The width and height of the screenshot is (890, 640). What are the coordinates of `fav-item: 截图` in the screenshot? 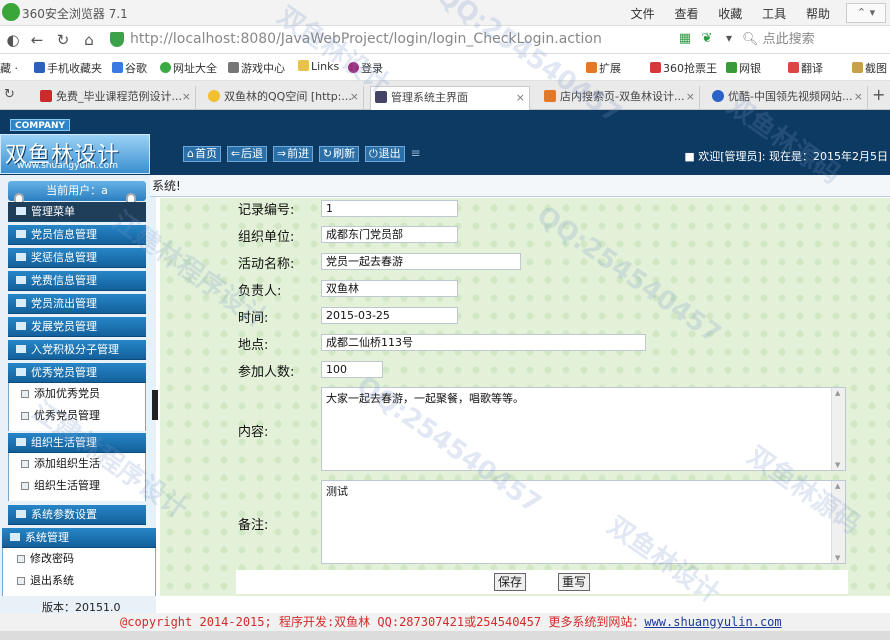 It's located at (869, 68).